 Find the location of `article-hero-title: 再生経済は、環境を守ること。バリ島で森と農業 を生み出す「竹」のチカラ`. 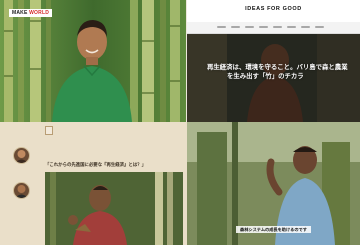

article-hero-title: 再生経済は、環境を守ること。バリ島で森と農業 を生み出す「竹」のチカラ is located at coordinates (279, 72).